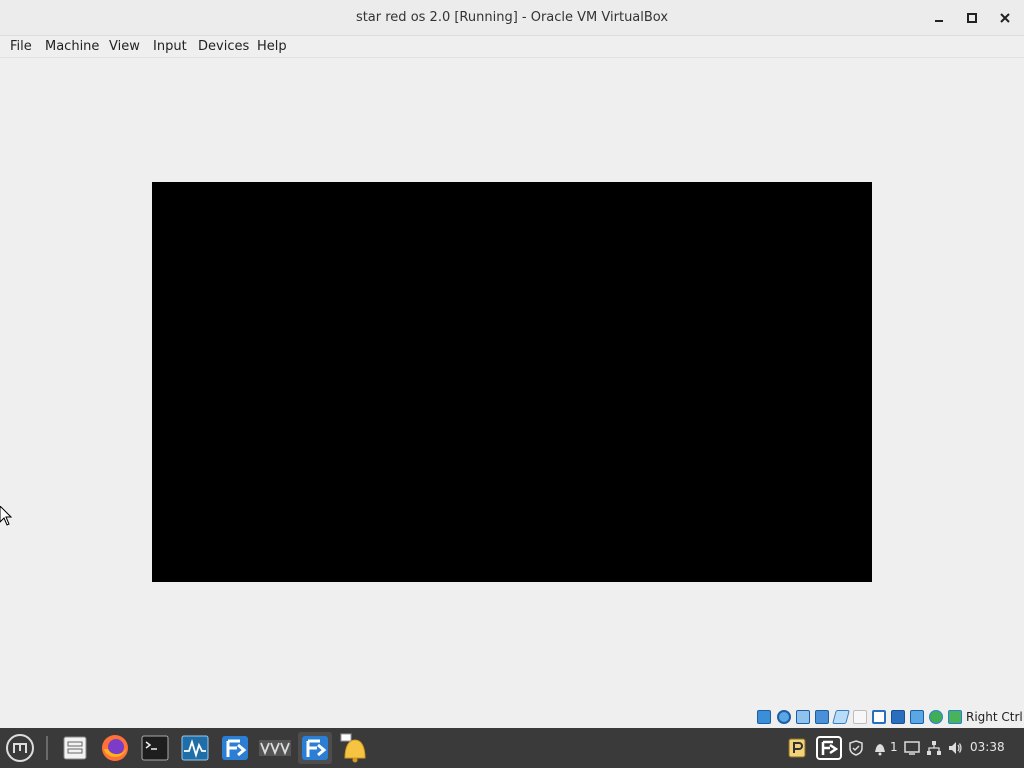  I want to click on terminal-icon, so click(155, 748).